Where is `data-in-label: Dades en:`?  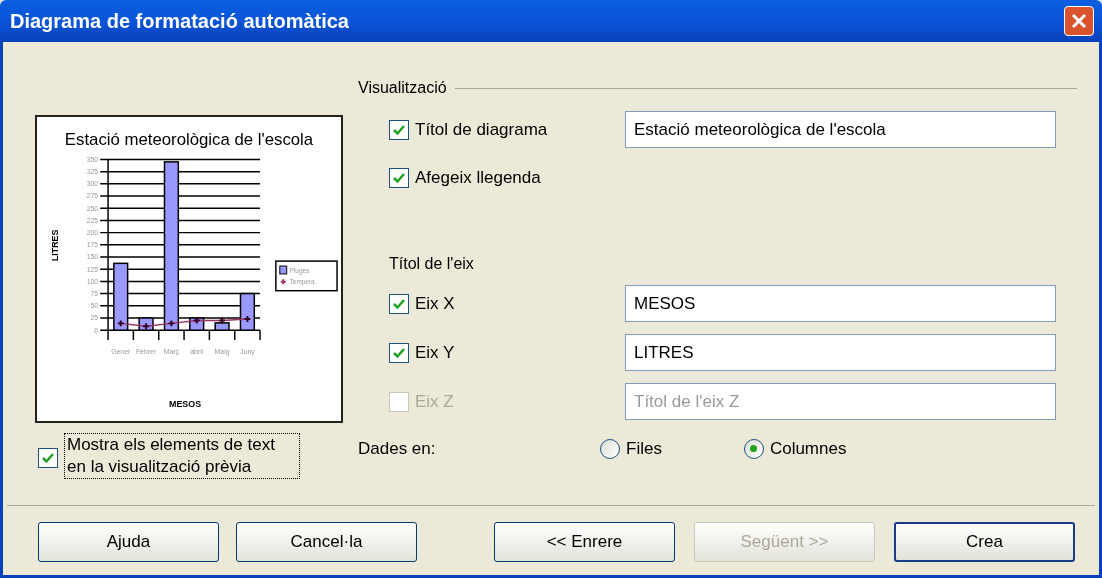 data-in-label: Dades en: is located at coordinates (397, 449).